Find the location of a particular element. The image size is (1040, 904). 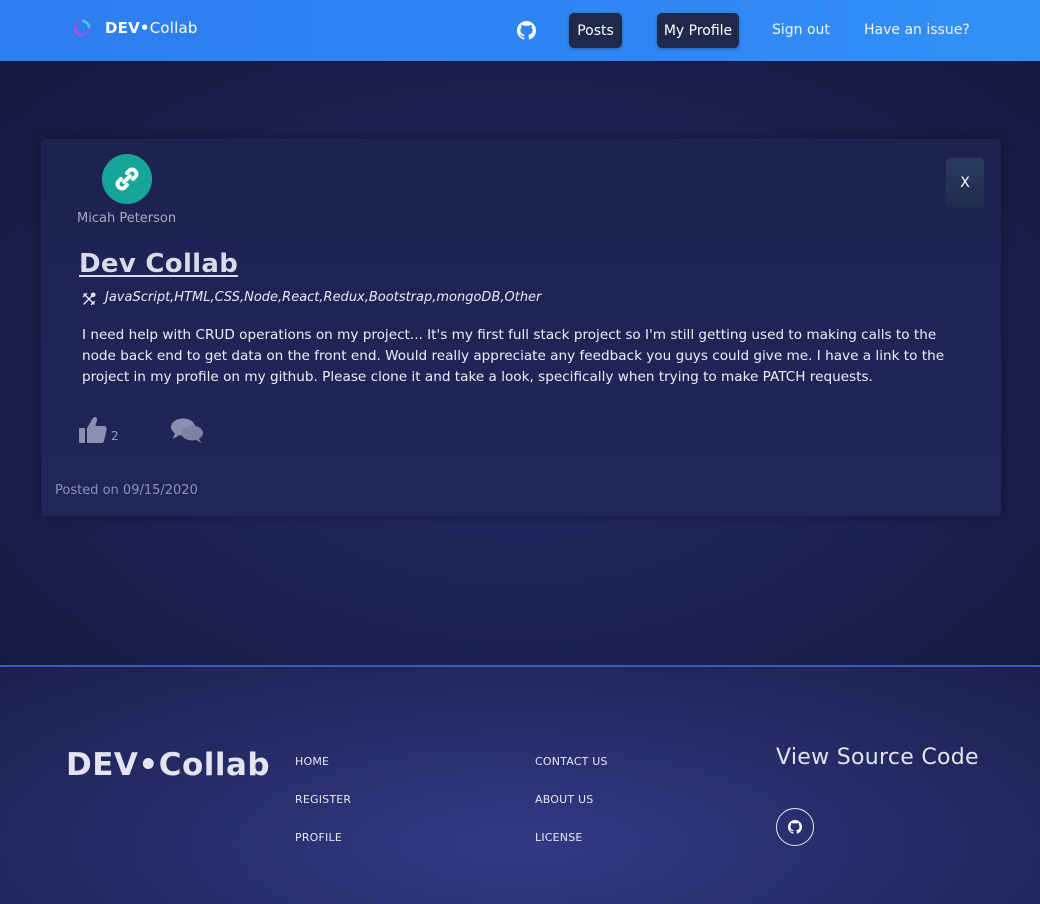

comments-icon is located at coordinates (187, 431).